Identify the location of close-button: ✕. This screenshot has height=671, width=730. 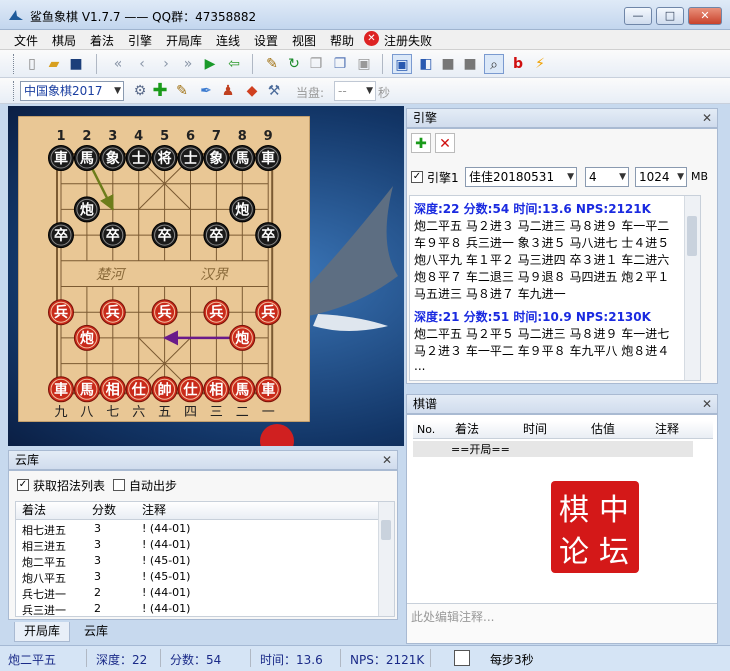
(705, 16).